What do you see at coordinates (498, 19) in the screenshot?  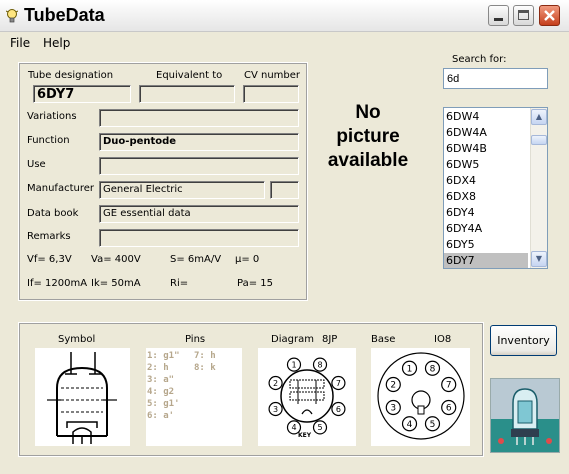 I see `minimize-icon` at bounding box center [498, 19].